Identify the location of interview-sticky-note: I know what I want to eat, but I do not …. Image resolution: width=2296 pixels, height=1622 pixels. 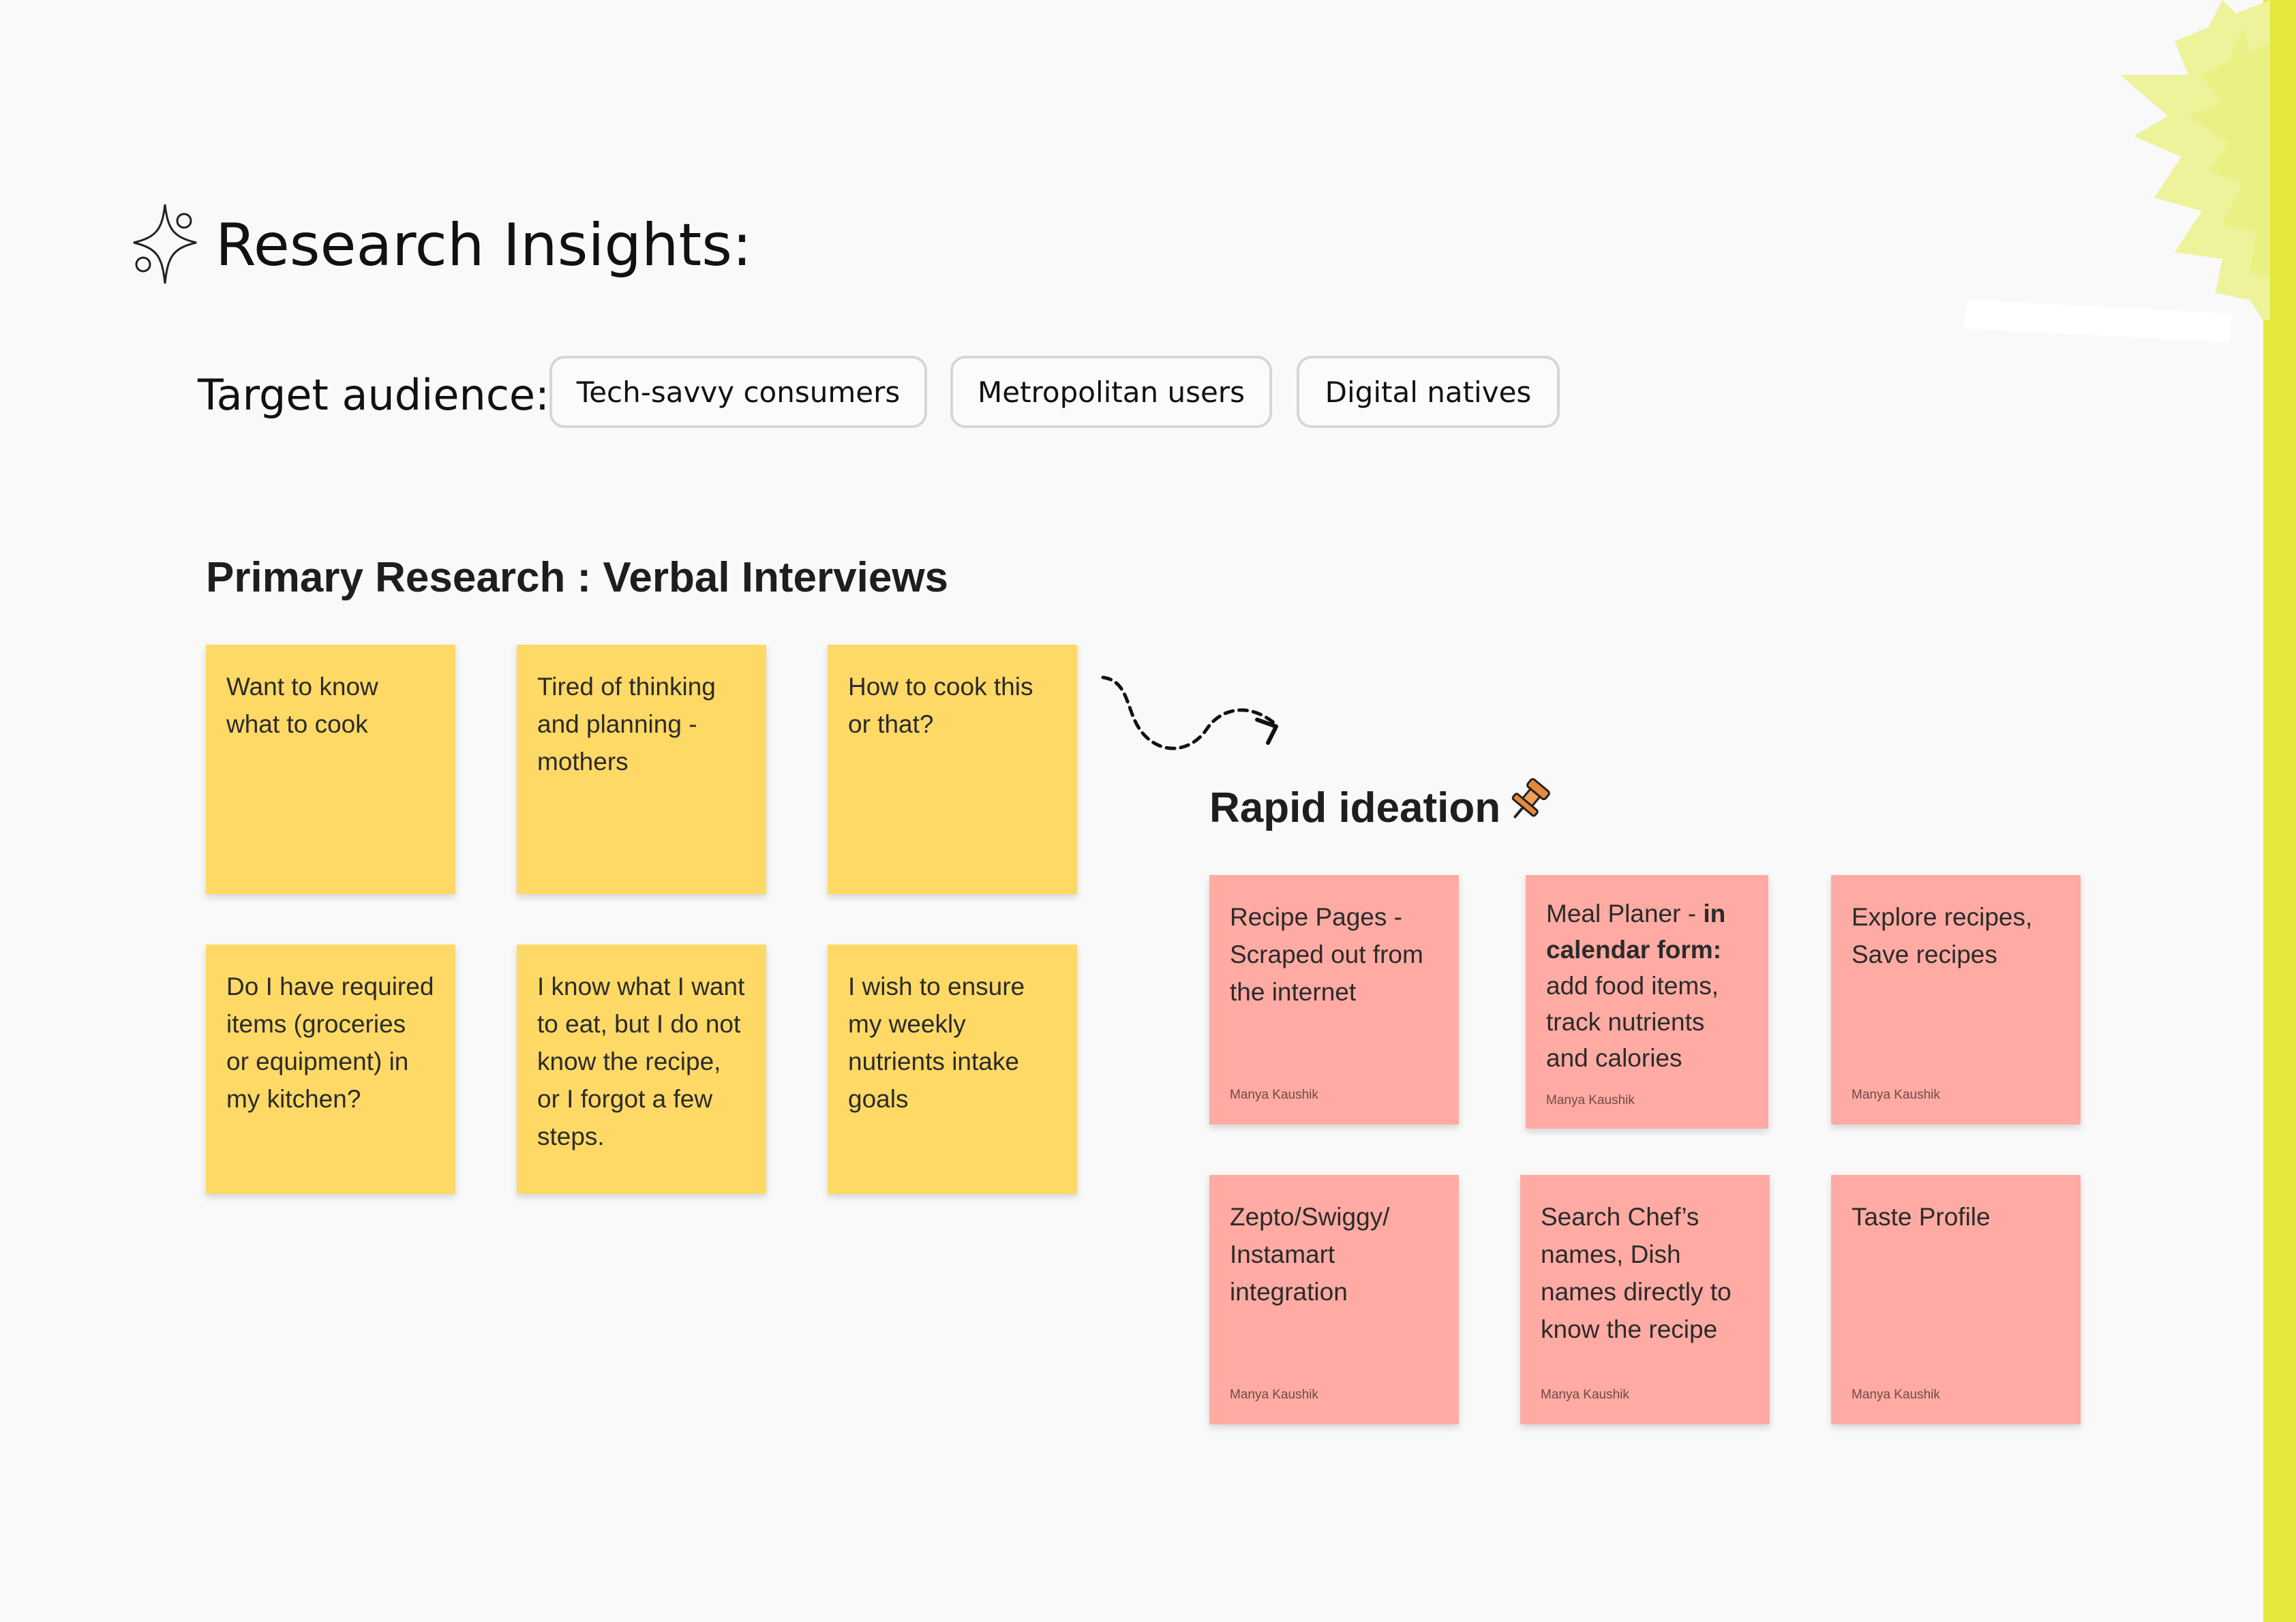
(641, 1069).